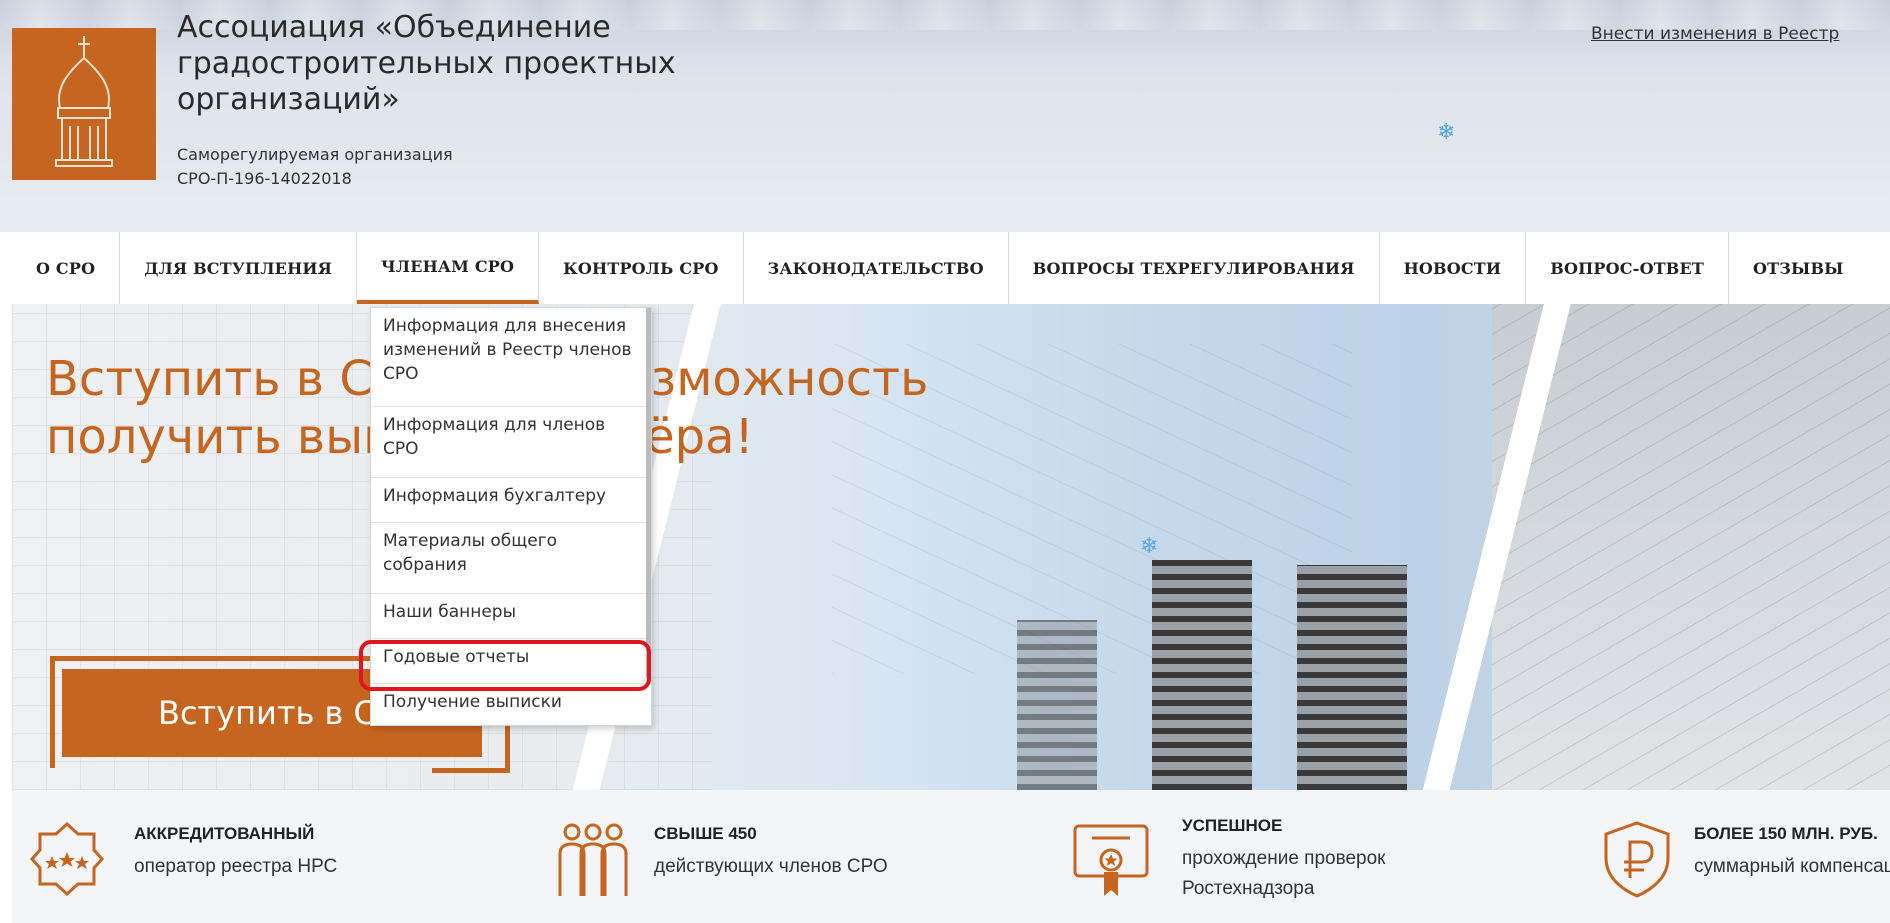 Image resolution: width=1890 pixels, height=923 pixels. I want to click on nav-item-faq: ВОПРОС-ОТВЕТ, so click(1628, 268).